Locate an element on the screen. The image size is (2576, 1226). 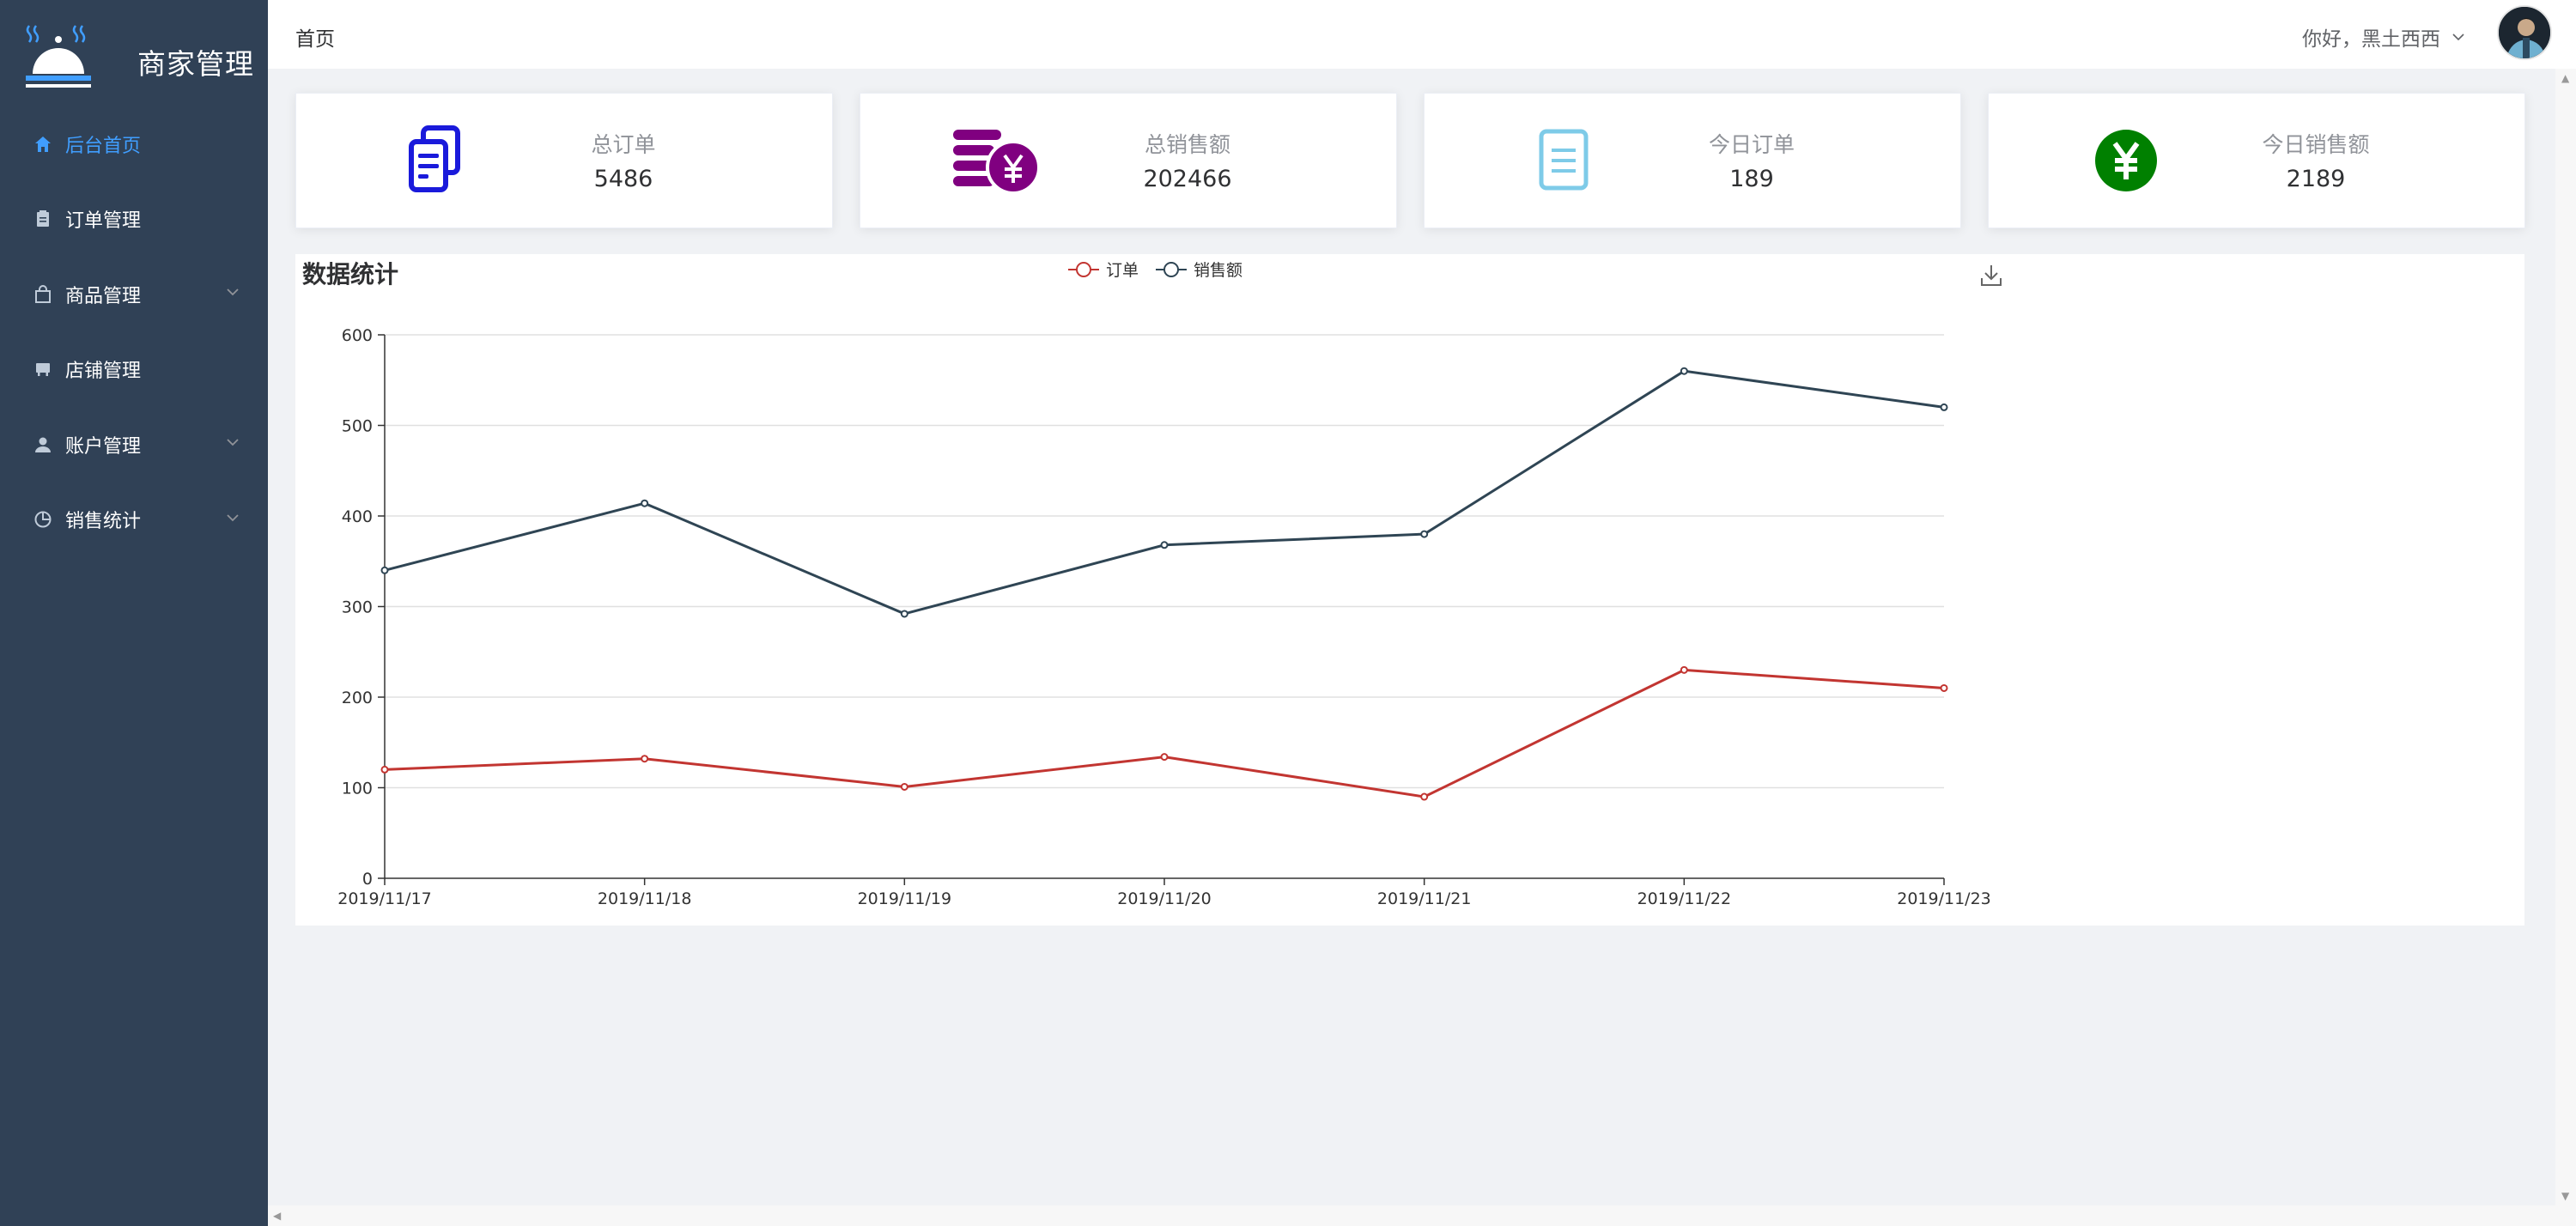
coins-yen-icon is located at coordinates (997, 162).